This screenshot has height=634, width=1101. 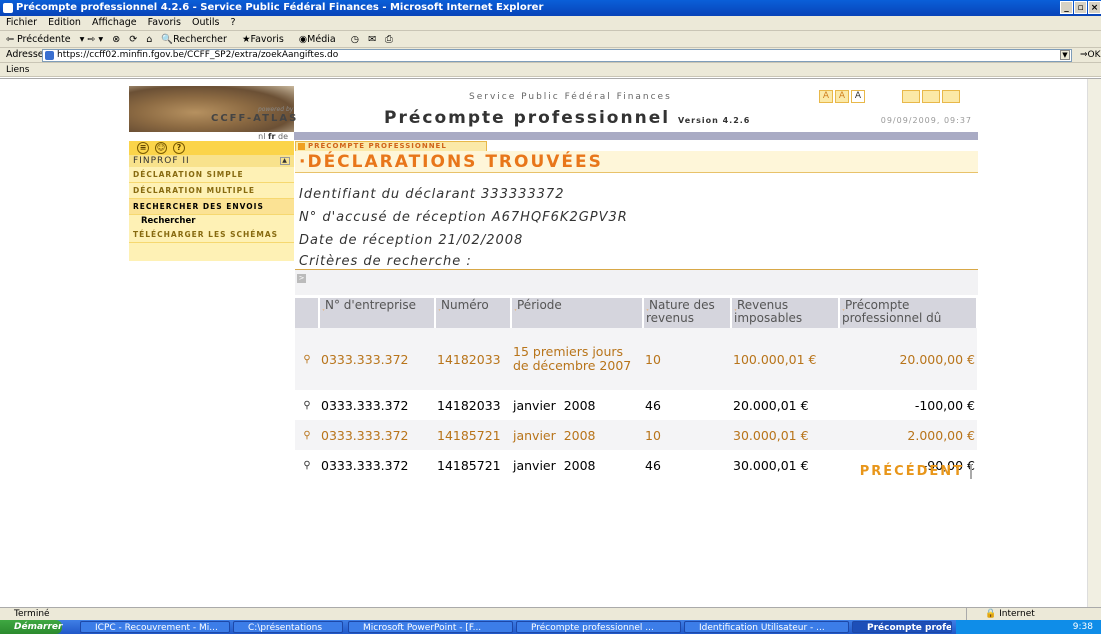 What do you see at coordinates (858, 96) in the screenshot?
I see `font-large-button: A` at bounding box center [858, 96].